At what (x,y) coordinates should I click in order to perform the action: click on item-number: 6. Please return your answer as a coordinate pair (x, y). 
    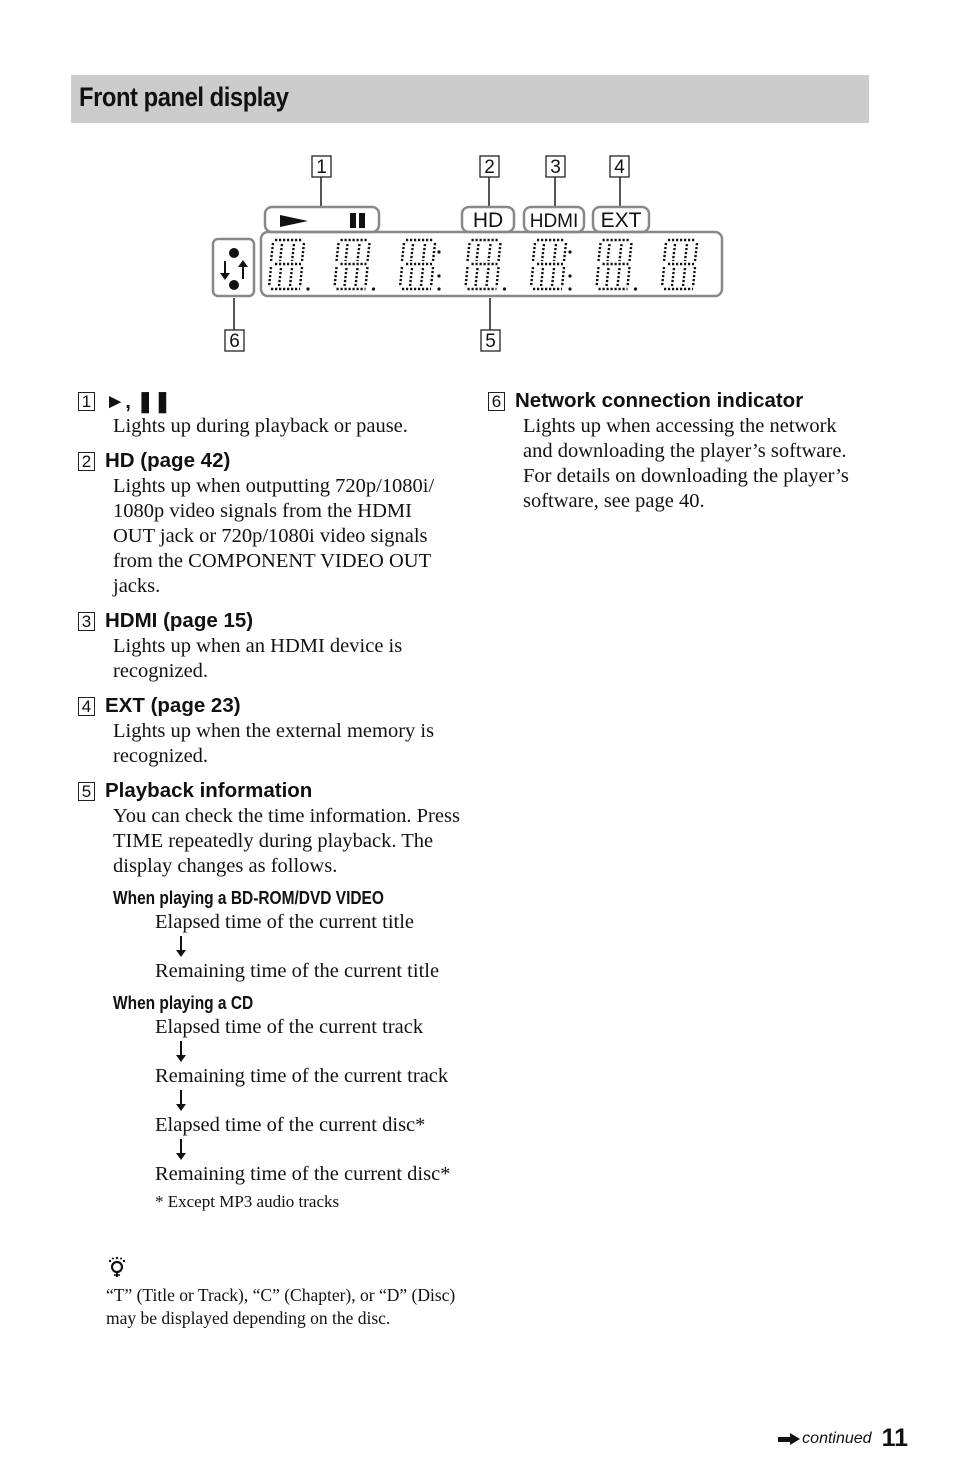
    Looking at the image, I should click on (496, 401).